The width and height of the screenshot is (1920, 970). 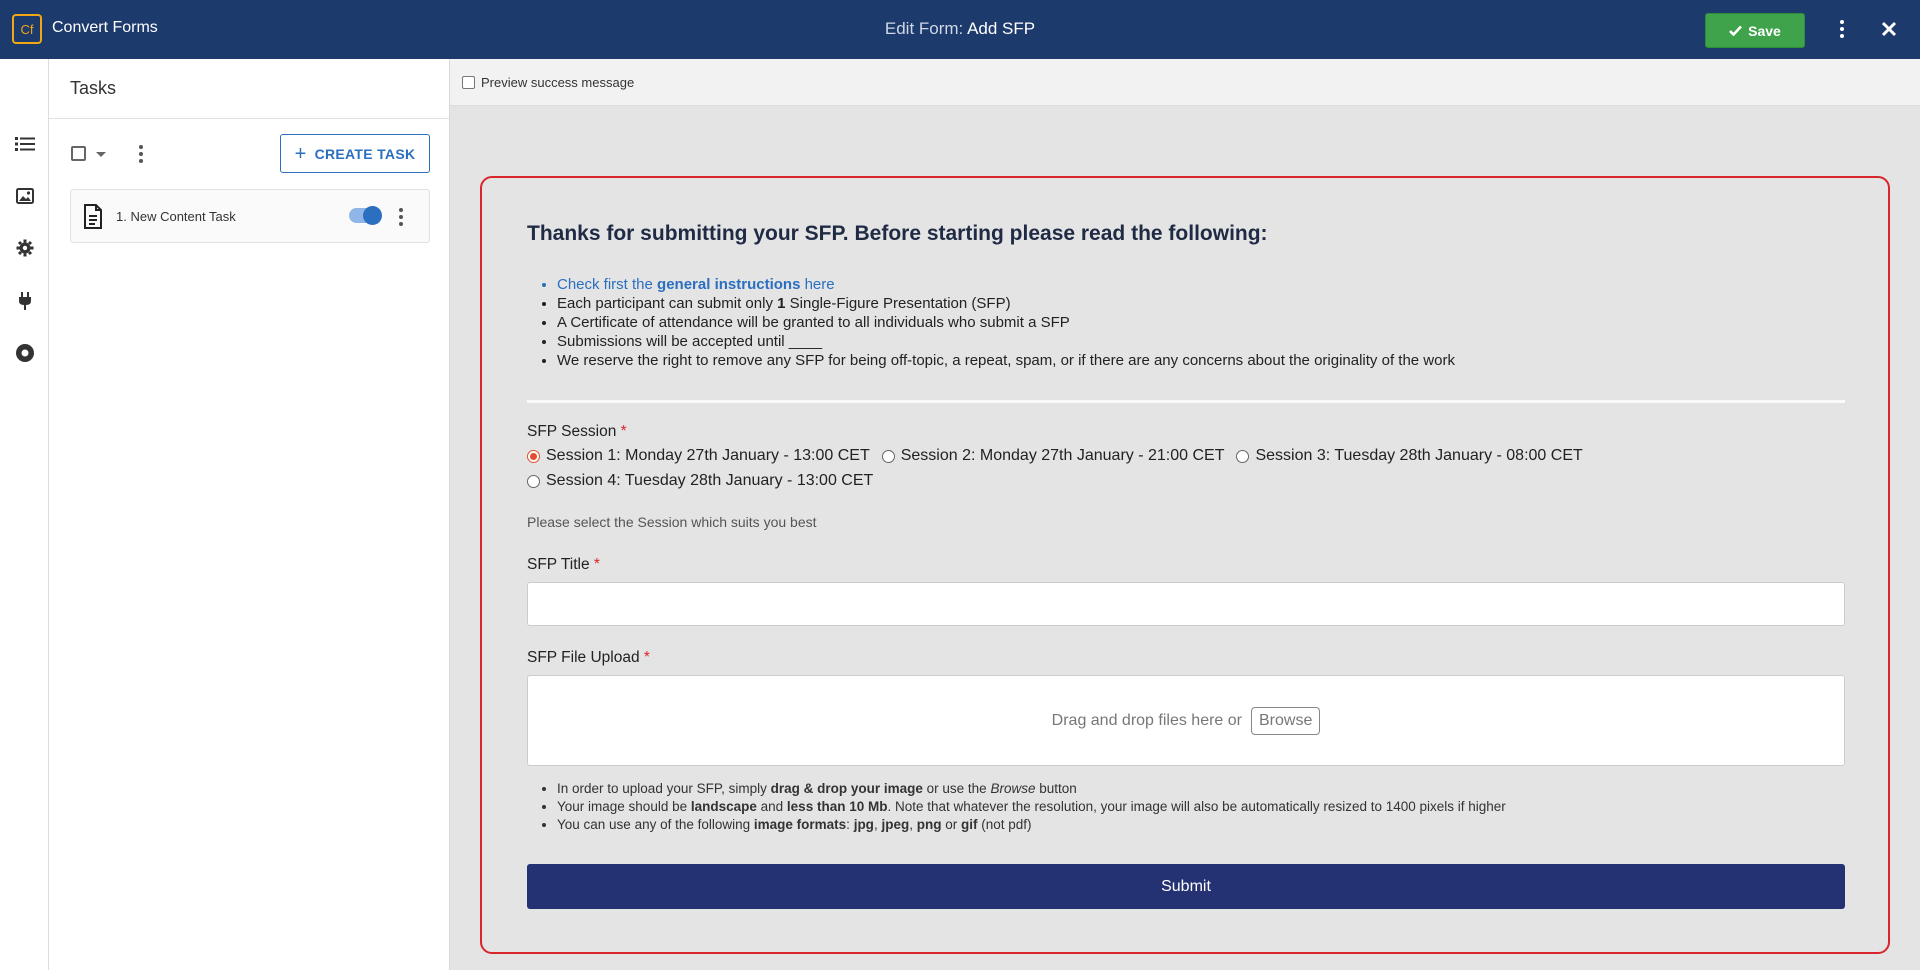 I want to click on save-label: Save, so click(x=1764, y=30).